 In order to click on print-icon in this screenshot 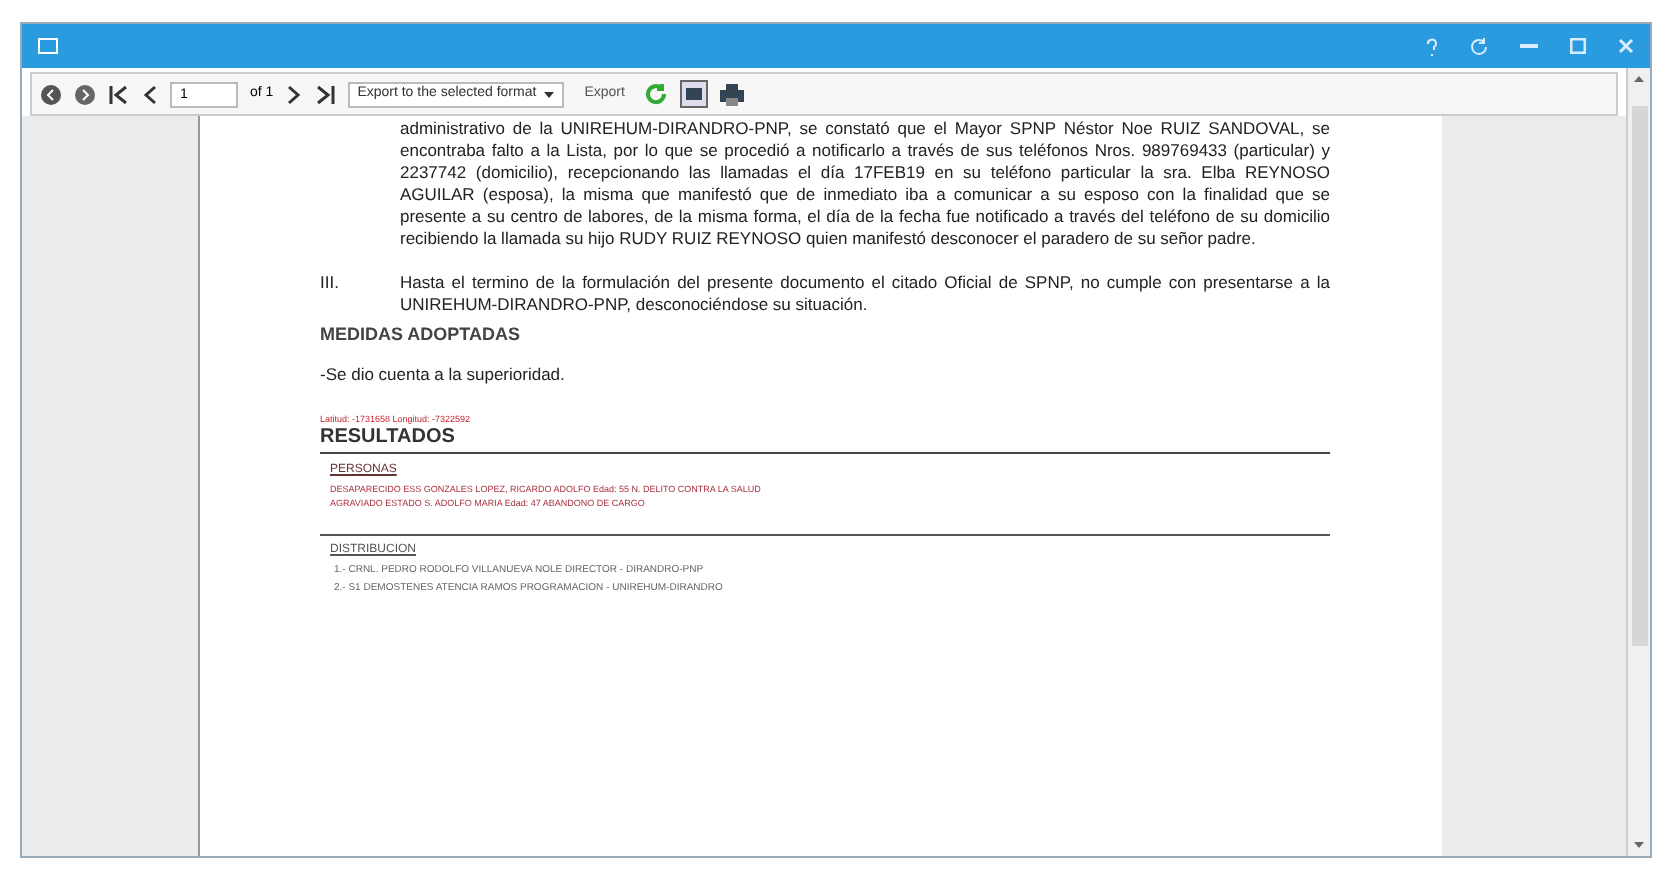, I will do `click(732, 94)`.